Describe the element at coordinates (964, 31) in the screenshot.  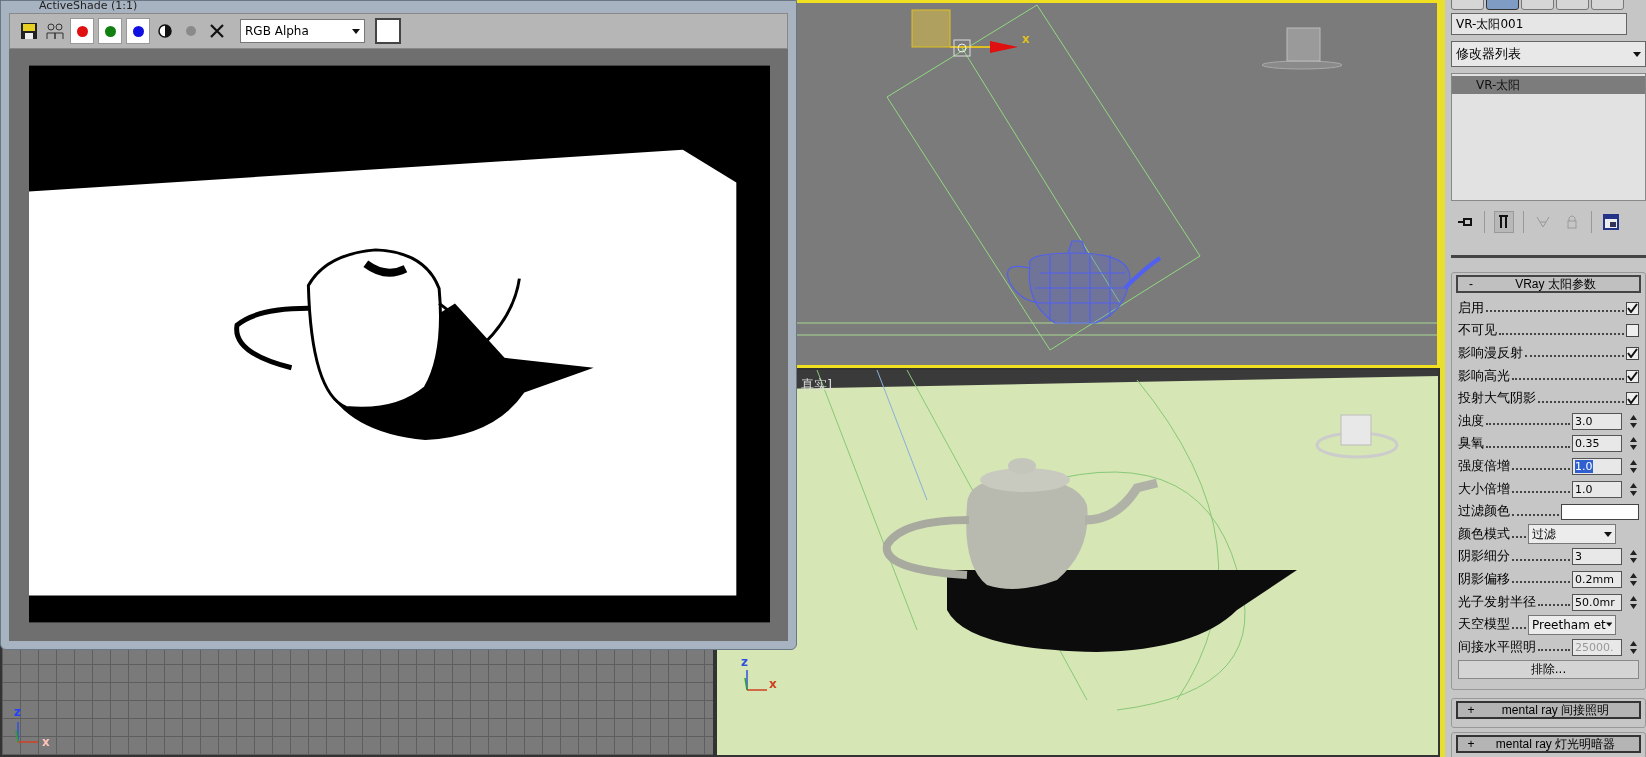
I see `move-gizmo-icon` at that location.